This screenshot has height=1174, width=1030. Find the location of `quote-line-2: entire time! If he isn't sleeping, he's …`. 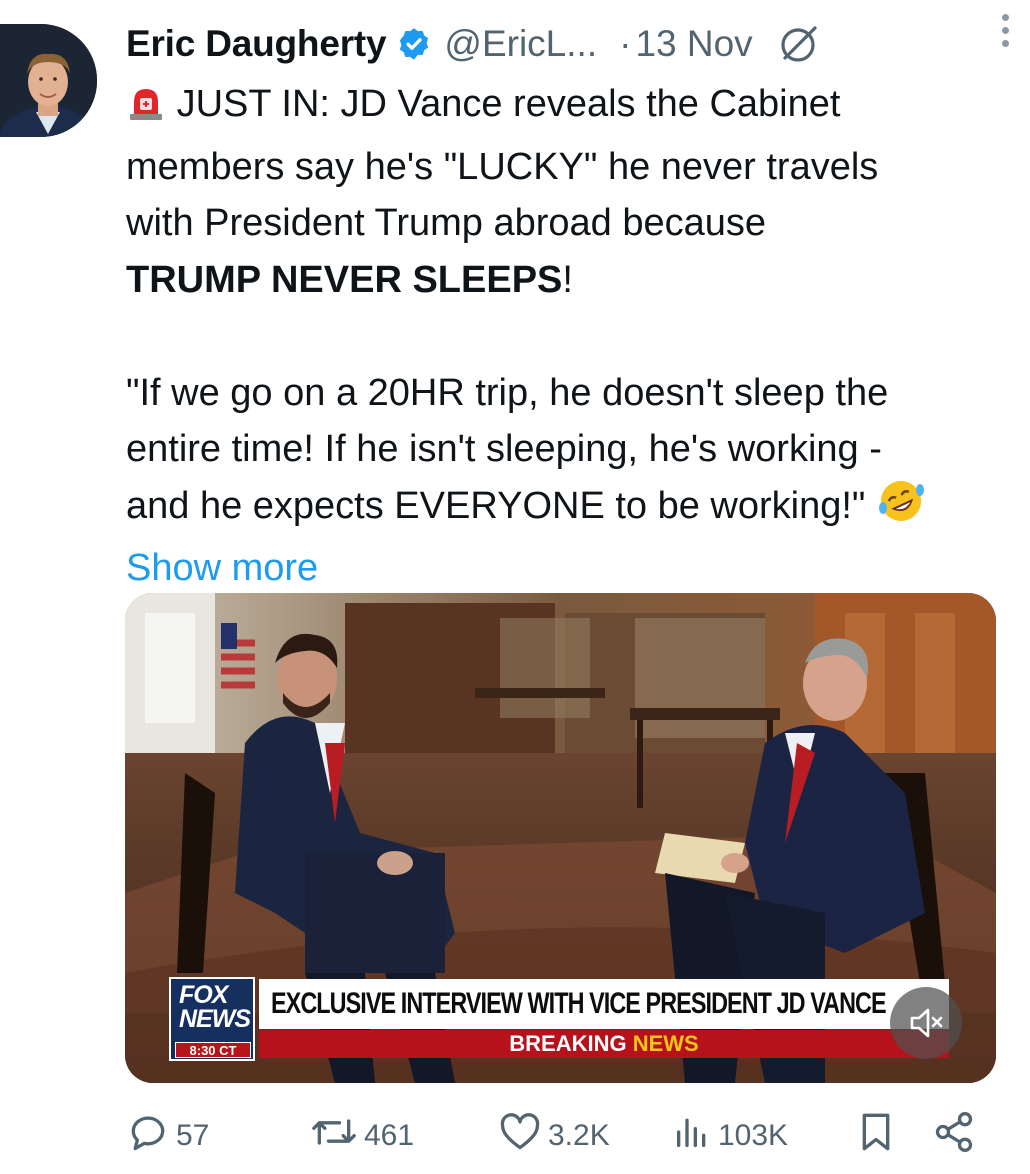

quote-line-2: entire time! If he isn't sleeping, he's … is located at coordinates (504, 449).